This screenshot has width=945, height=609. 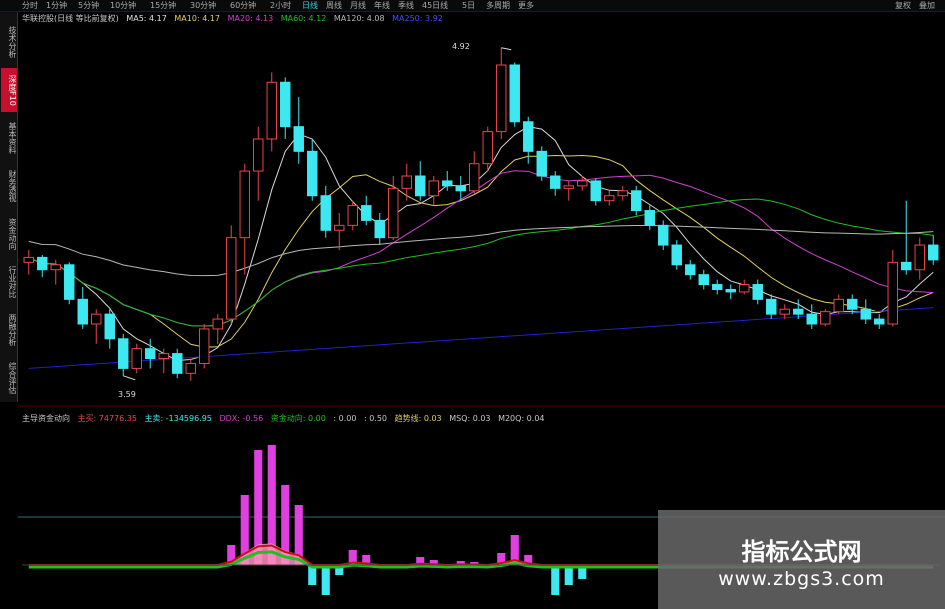 What do you see at coordinates (129, 378) in the screenshot?
I see `low-marker` at bounding box center [129, 378].